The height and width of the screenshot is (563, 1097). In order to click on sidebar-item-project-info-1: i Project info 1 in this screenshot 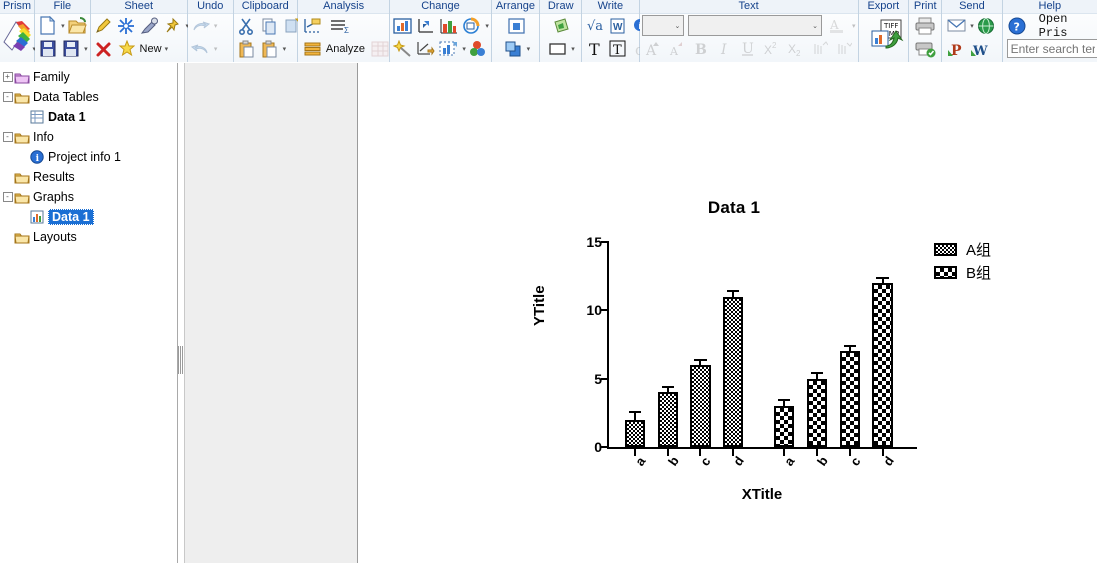, I will do `click(88, 157)`.